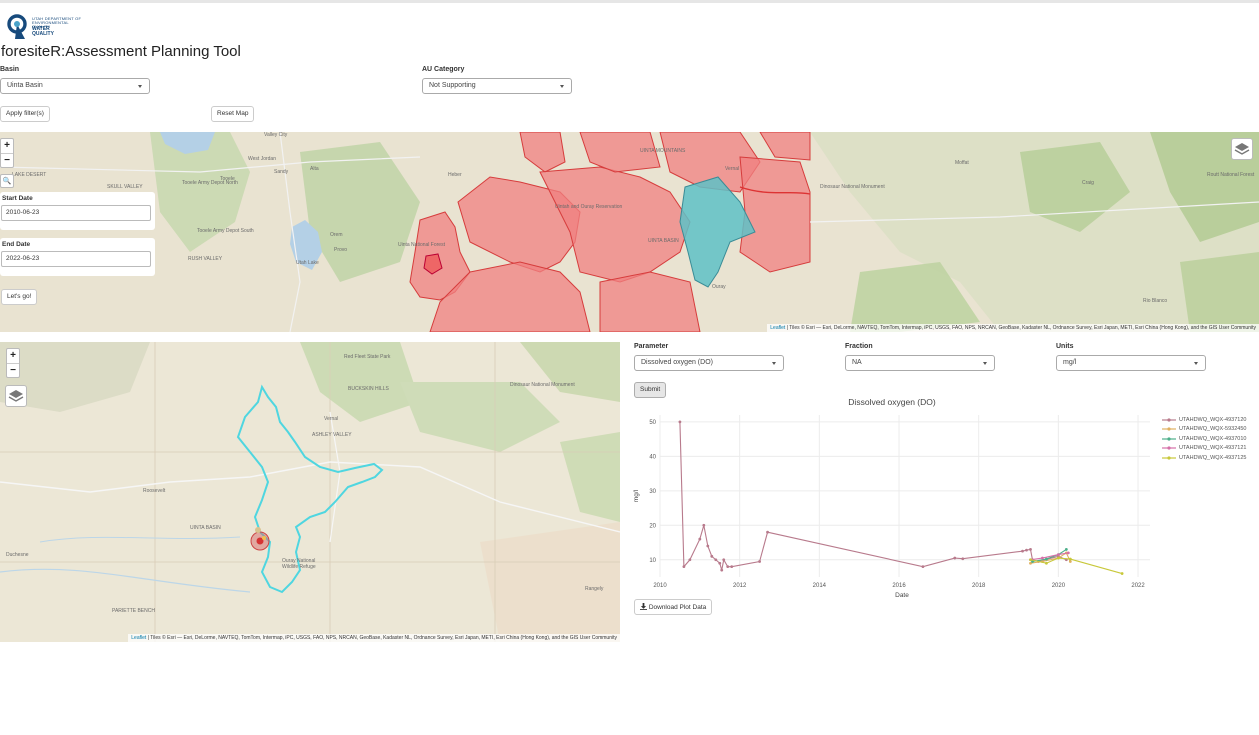 The width and height of the screenshot is (1259, 735). Describe the element at coordinates (497, 86) in the screenshot. I see `au-category-select: Not Supporting` at that location.